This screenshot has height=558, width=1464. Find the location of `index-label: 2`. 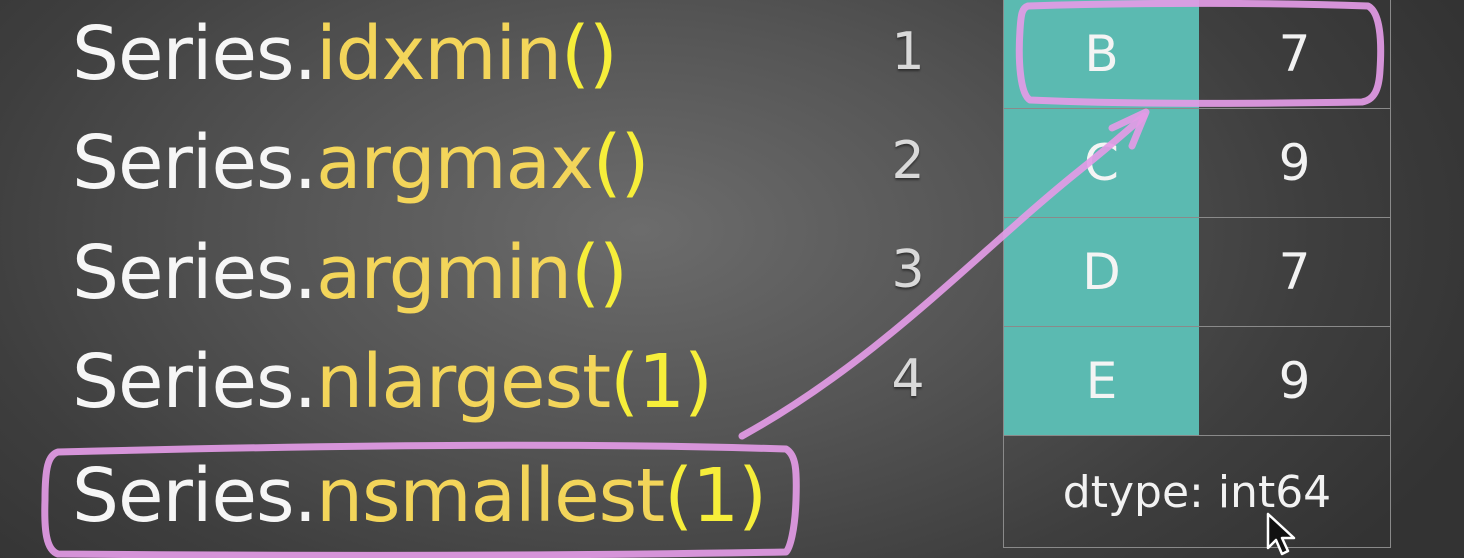

index-label: 2 is located at coordinates (908, 161).